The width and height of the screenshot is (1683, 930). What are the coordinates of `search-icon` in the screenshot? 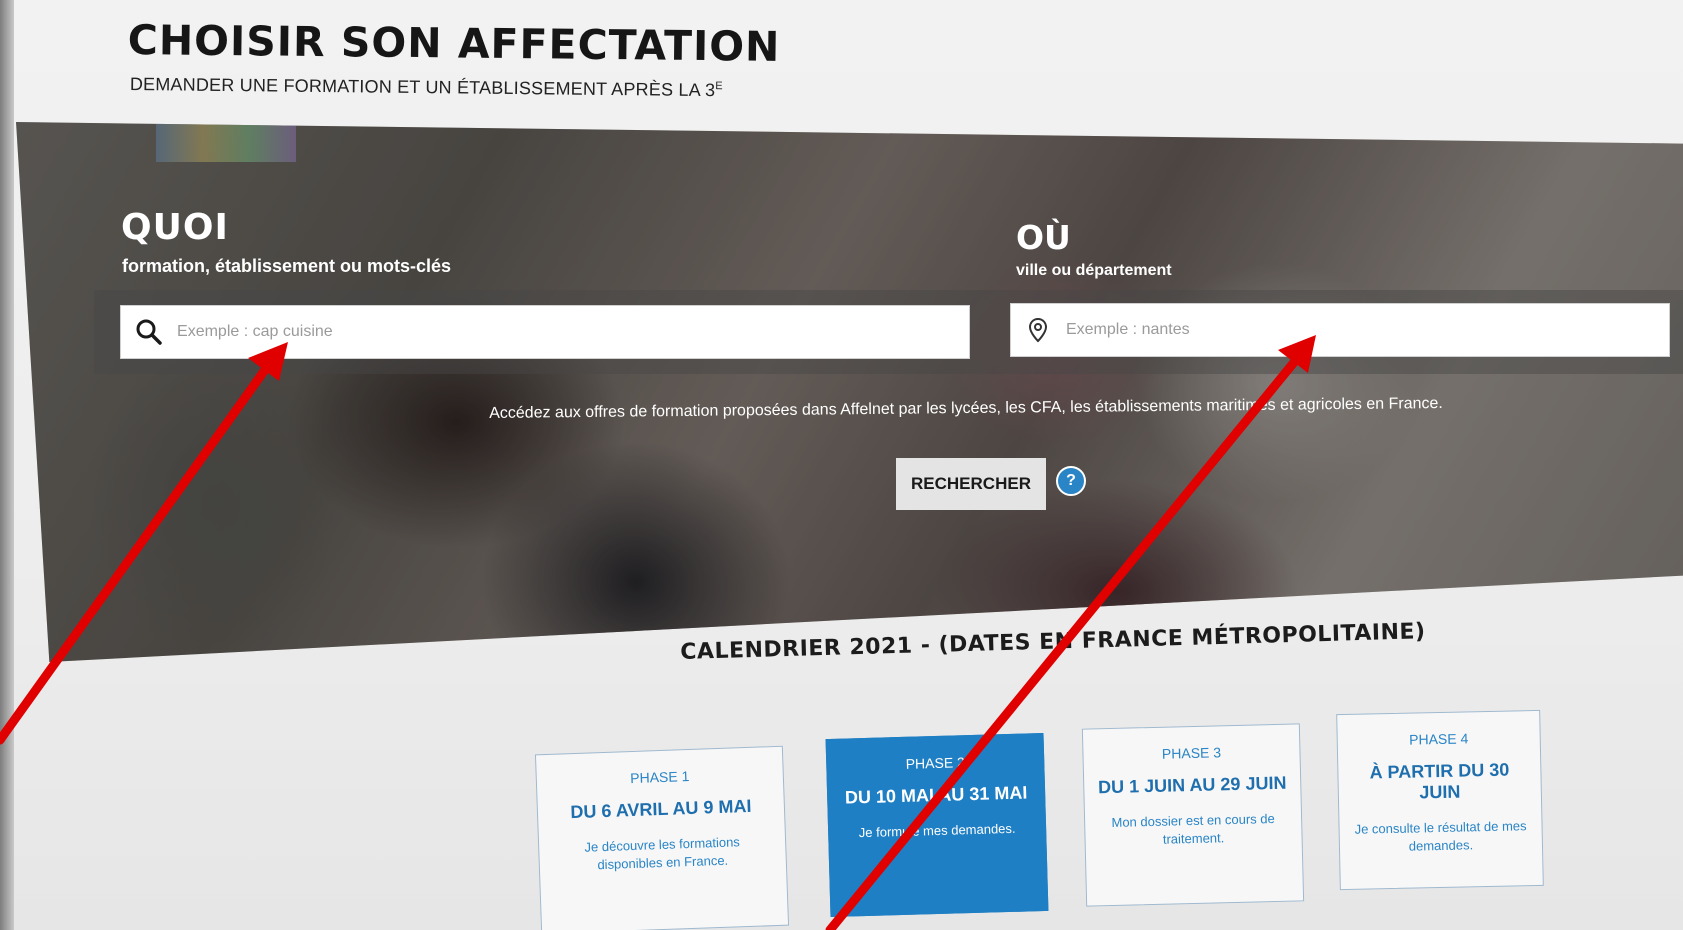 It's located at (149, 332).